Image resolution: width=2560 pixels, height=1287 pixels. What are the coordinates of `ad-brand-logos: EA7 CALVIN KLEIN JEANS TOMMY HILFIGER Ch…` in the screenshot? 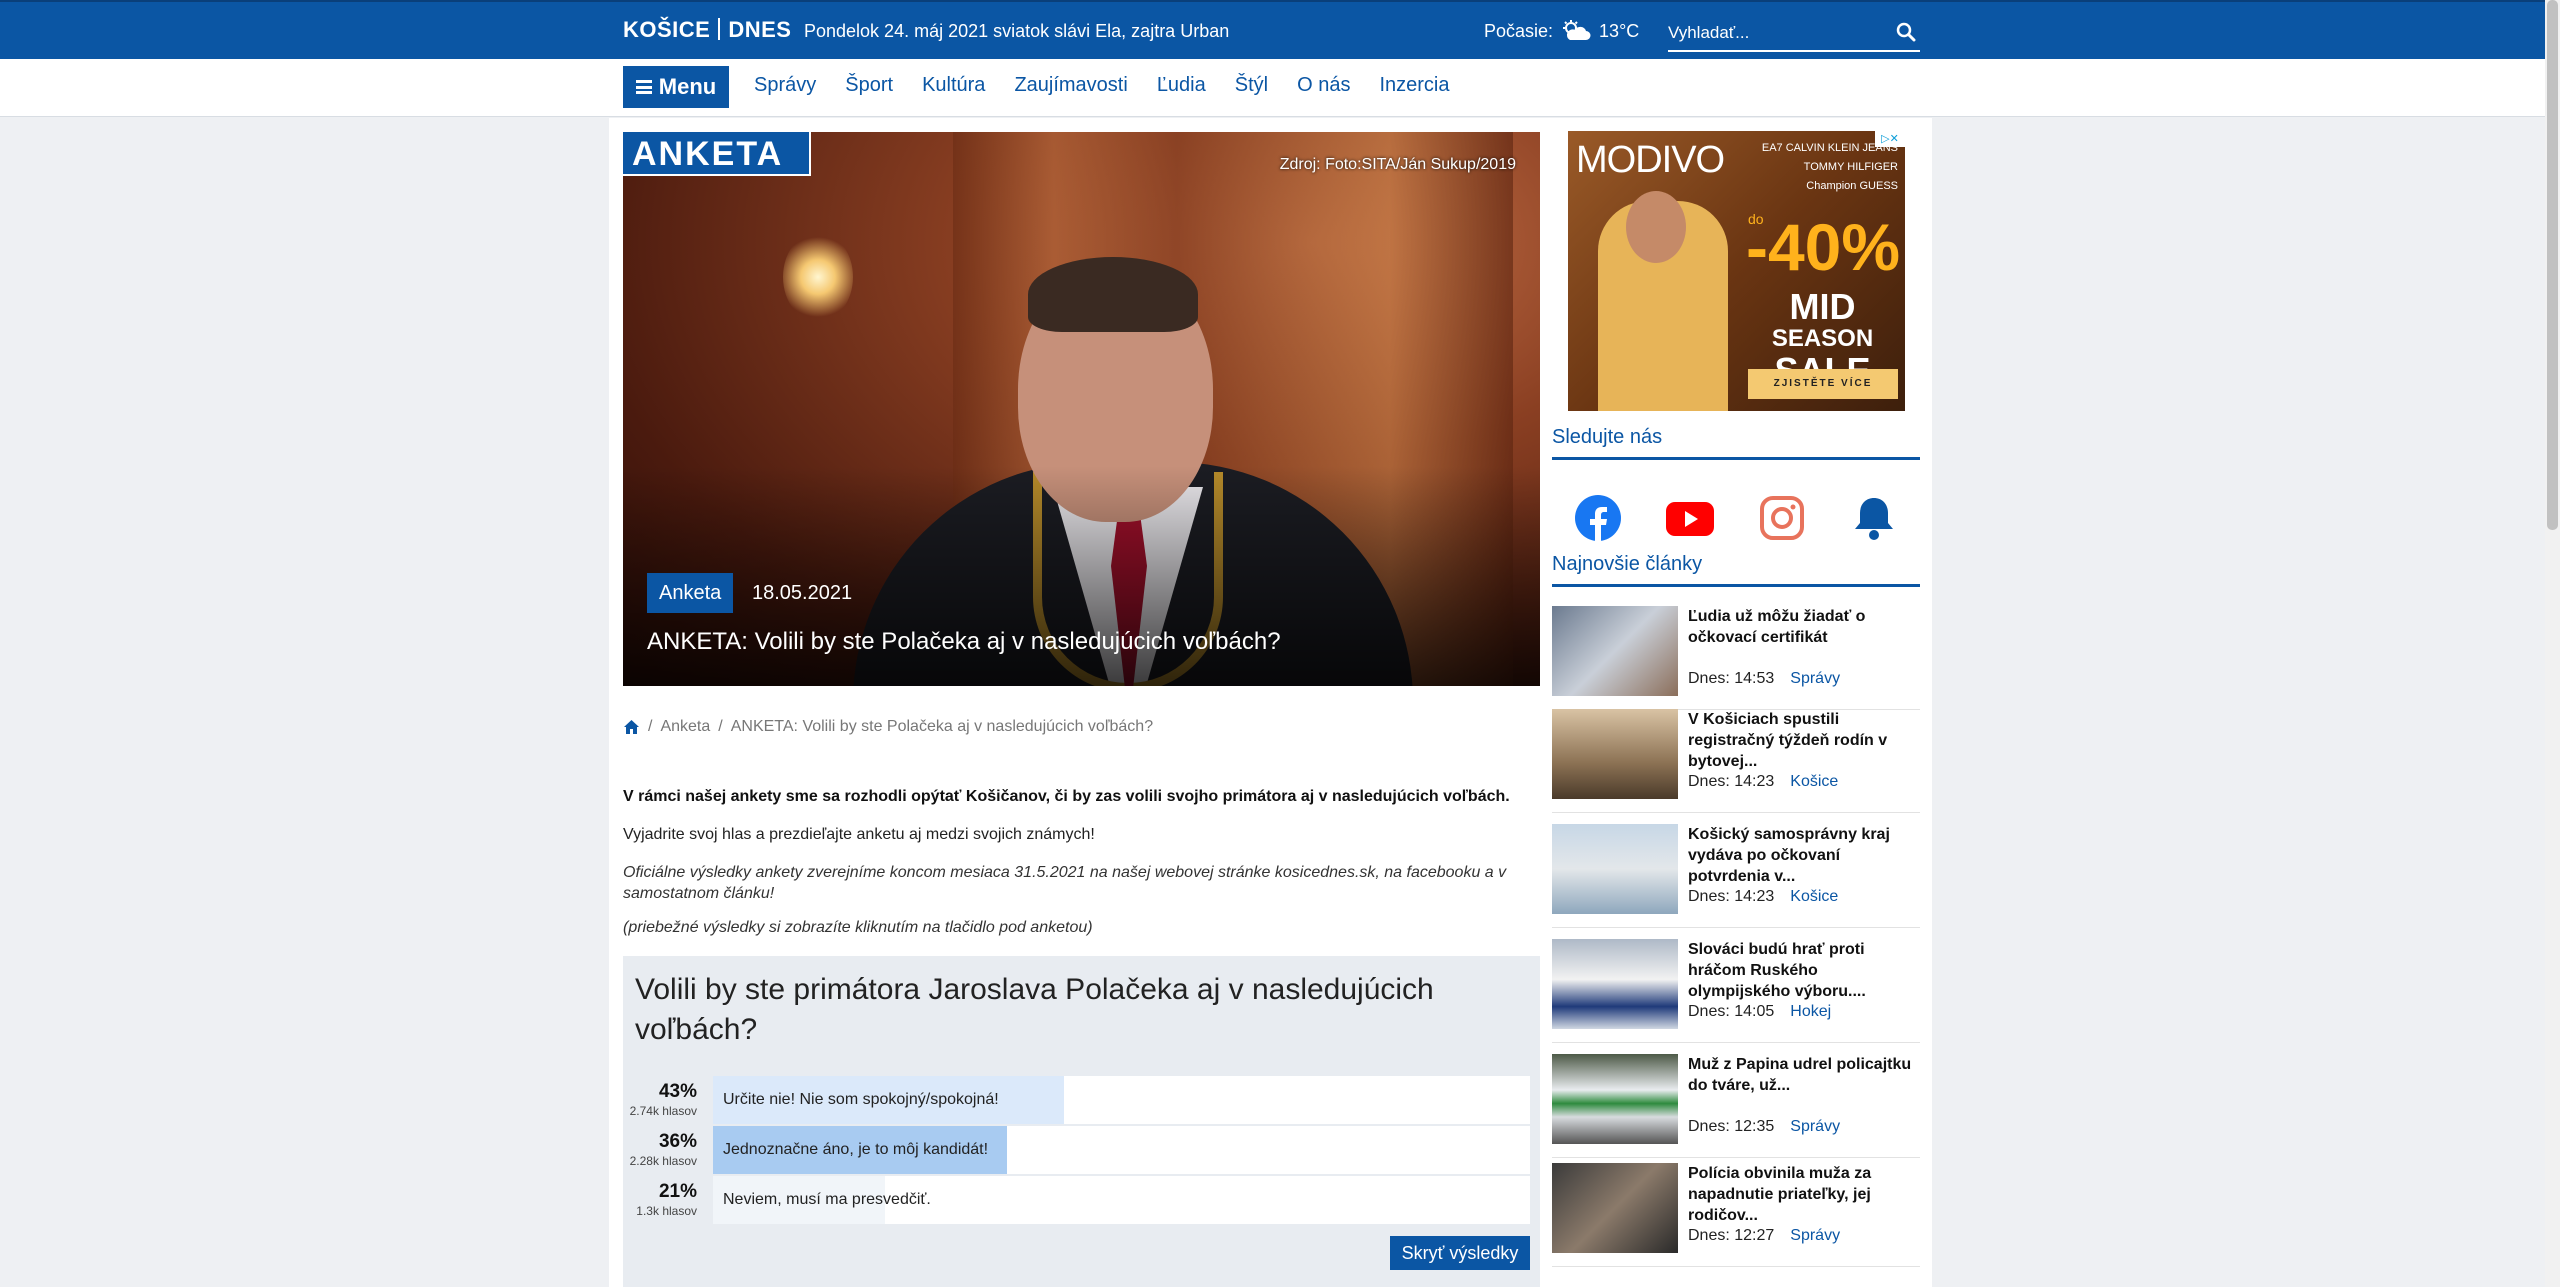 It's located at (1823, 167).